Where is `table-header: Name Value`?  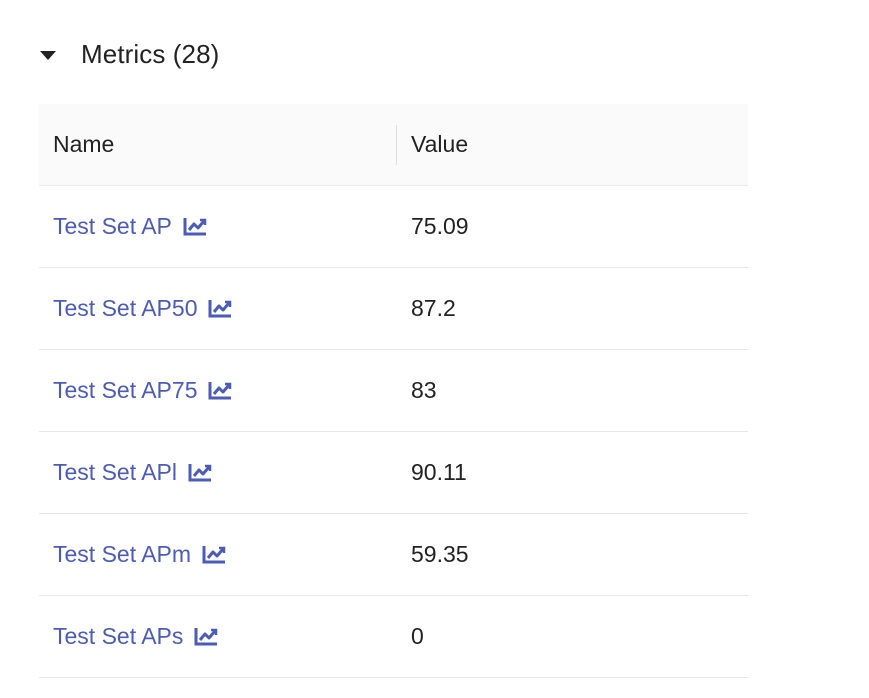 table-header: Name Value is located at coordinates (393, 145).